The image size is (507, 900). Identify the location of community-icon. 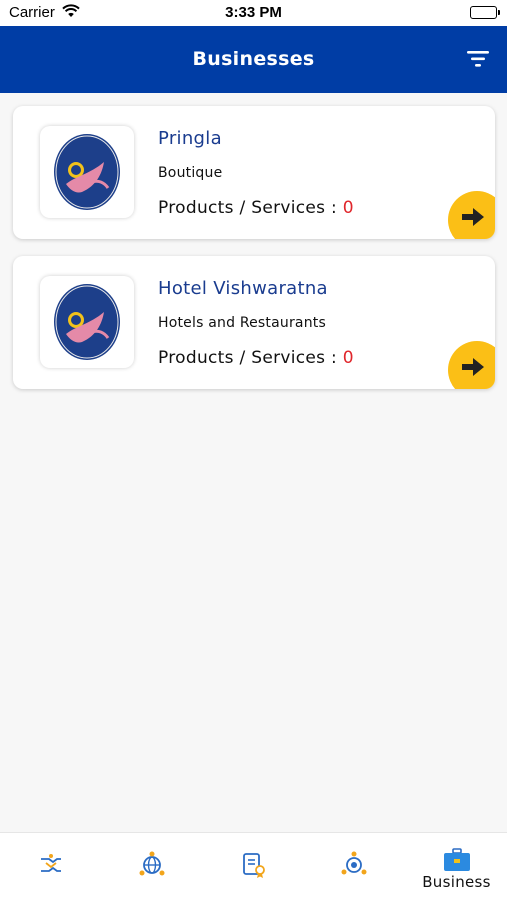
(354, 863).